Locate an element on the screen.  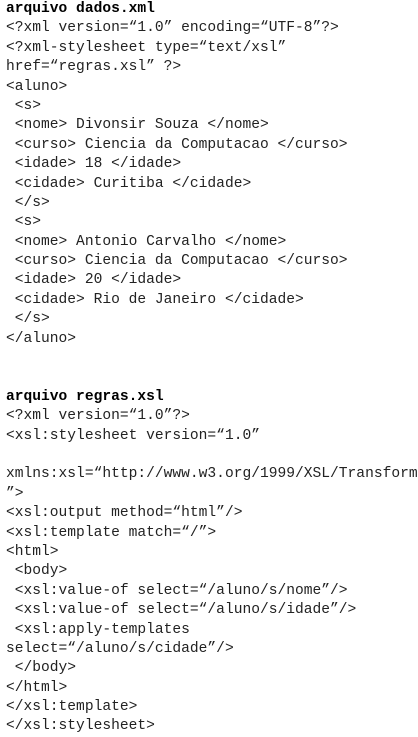
code-line: <xsl:output method=“html”/> is located at coordinates (124, 513).